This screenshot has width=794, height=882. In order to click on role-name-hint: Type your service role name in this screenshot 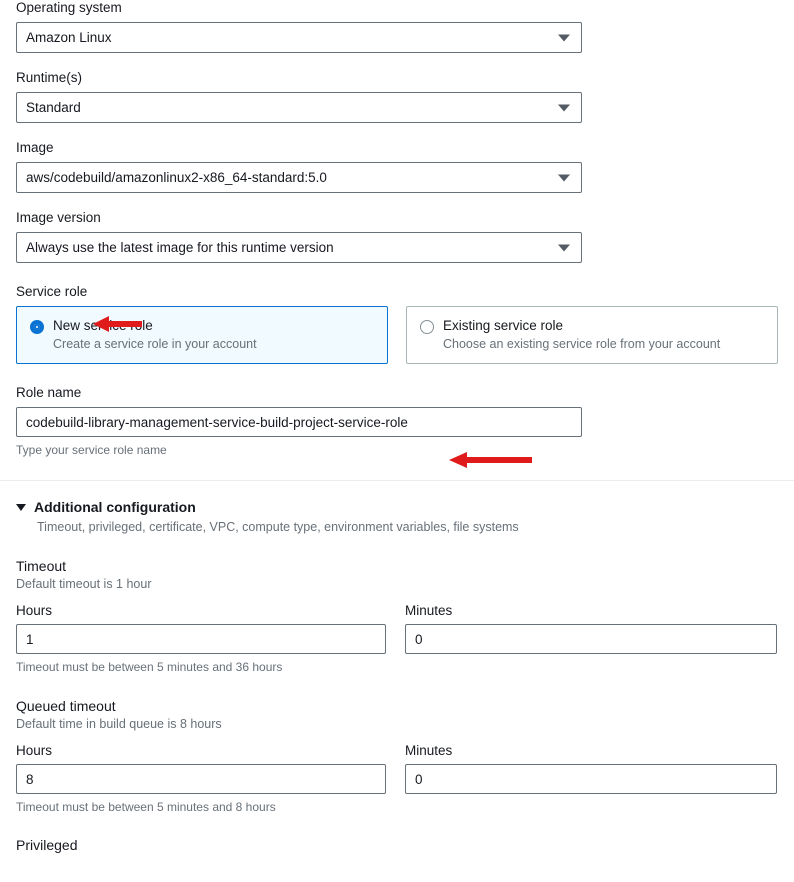, I will do `click(91, 450)`.